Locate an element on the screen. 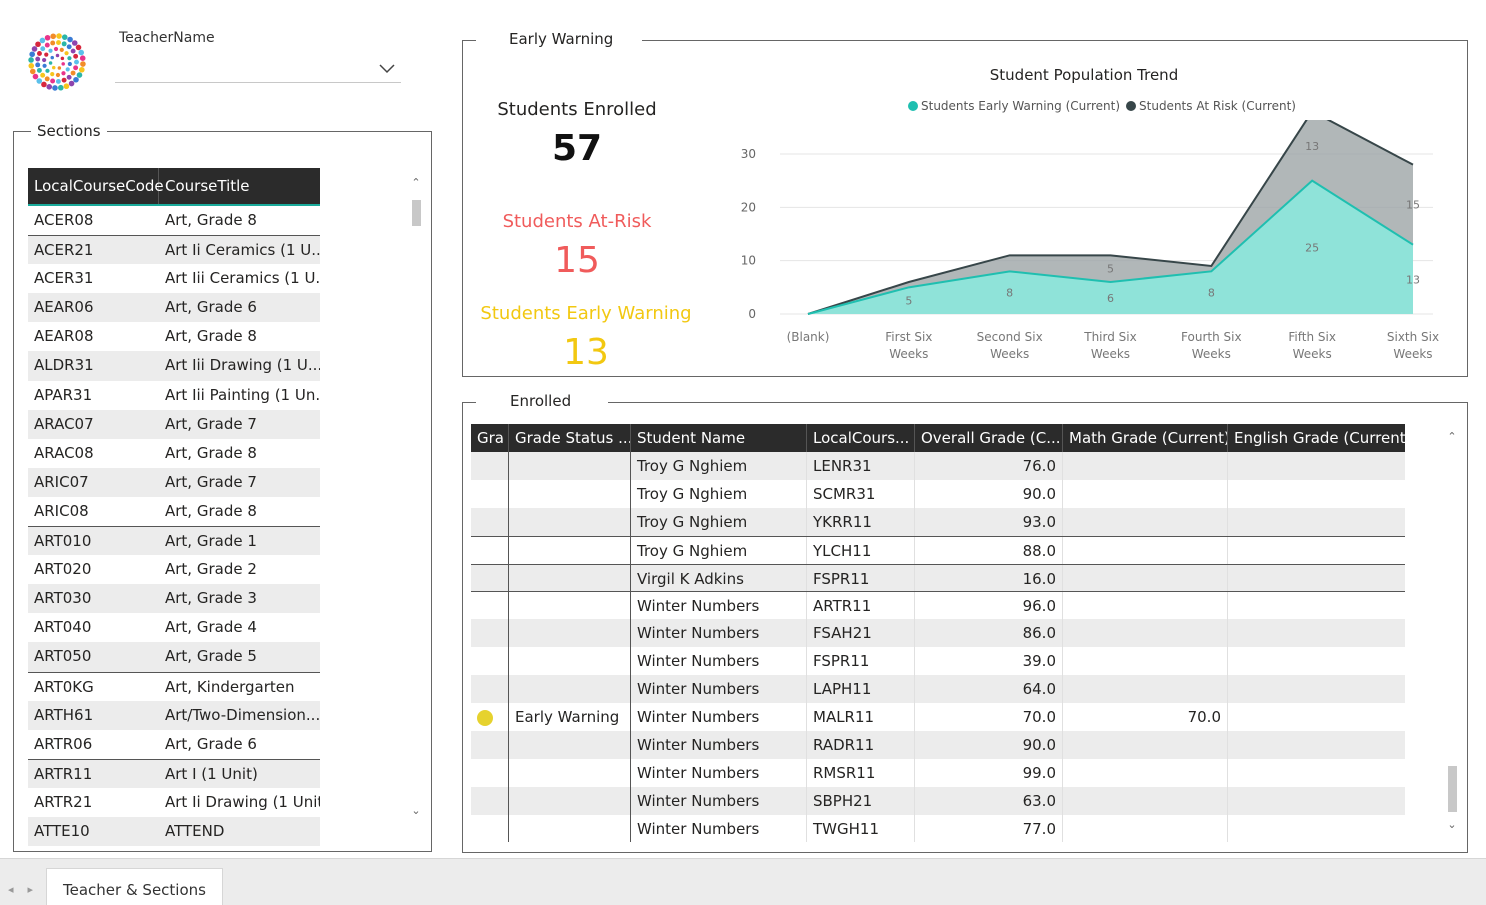 The height and width of the screenshot is (905, 1486). table-row: Winter Numbers RADR11 90.0 is located at coordinates (938, 744).